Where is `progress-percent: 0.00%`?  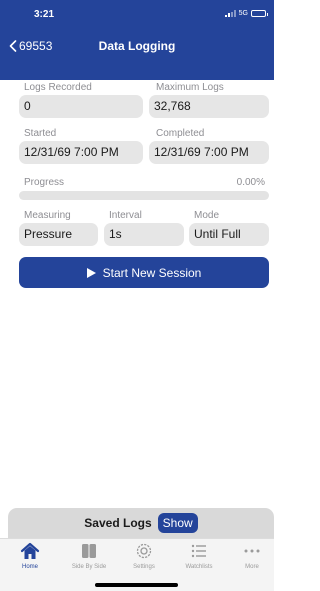 progress-percent: 0.00% is located at coordinates (250, 182).